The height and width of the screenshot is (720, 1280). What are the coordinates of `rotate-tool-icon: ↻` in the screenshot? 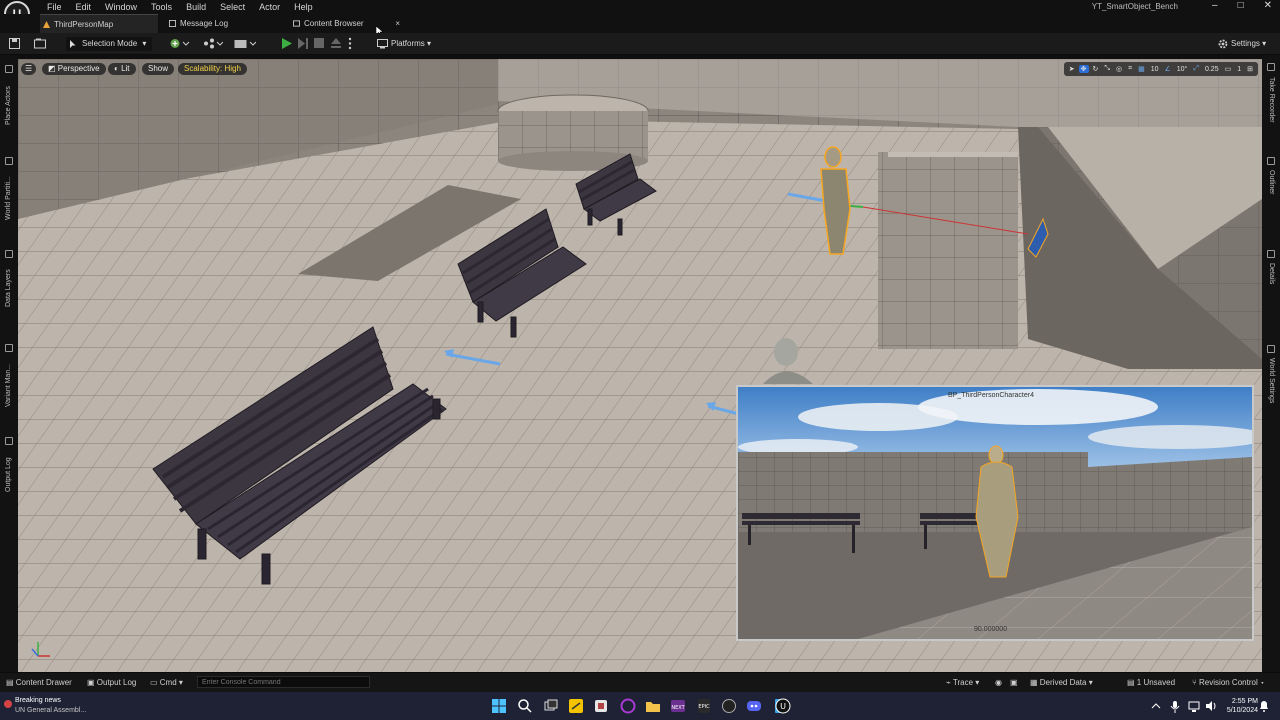 It's located at (1096, 69).